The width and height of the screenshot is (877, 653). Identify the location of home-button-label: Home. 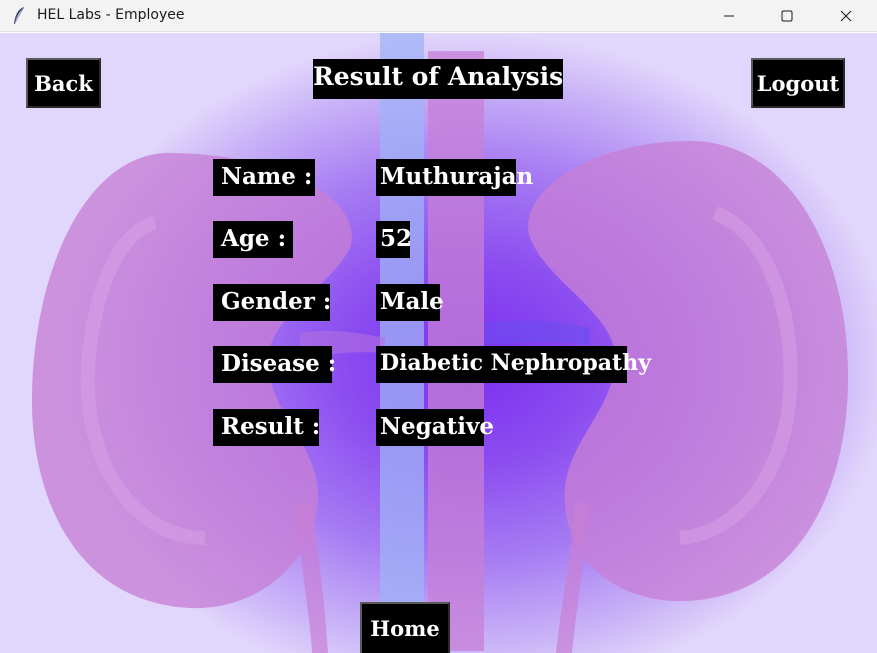
(405, 628).